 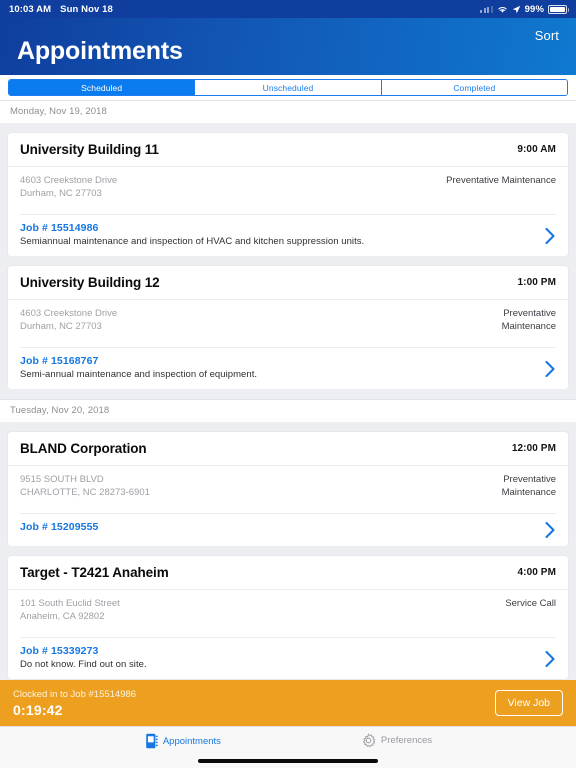 I want to click on appointment-time: 1:00 PM, so click(x=536, y=282).